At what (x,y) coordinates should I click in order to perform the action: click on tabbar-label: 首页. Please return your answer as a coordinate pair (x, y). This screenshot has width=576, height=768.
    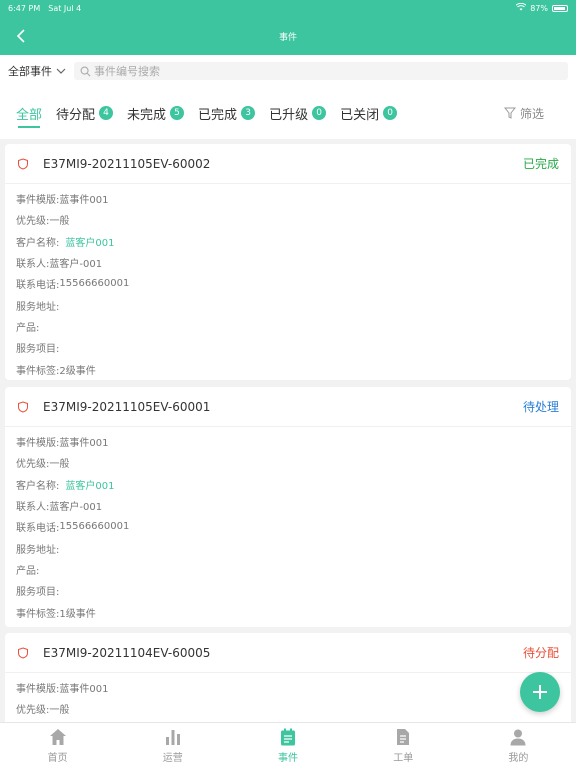
    Looking at the image, I should click on (57, 758).